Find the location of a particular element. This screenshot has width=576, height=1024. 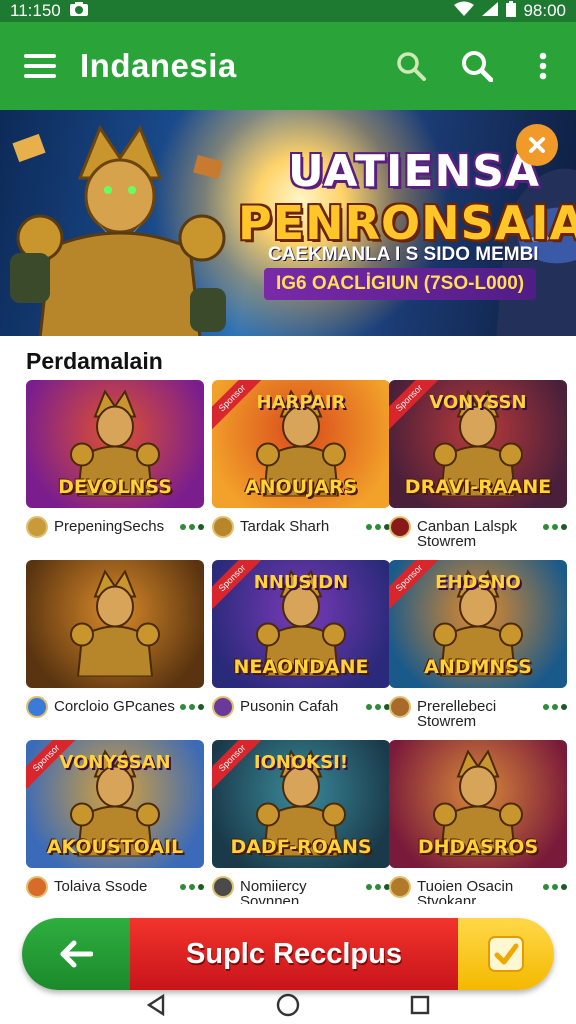

system-nav-bar is located at coordinates (288, 1007).